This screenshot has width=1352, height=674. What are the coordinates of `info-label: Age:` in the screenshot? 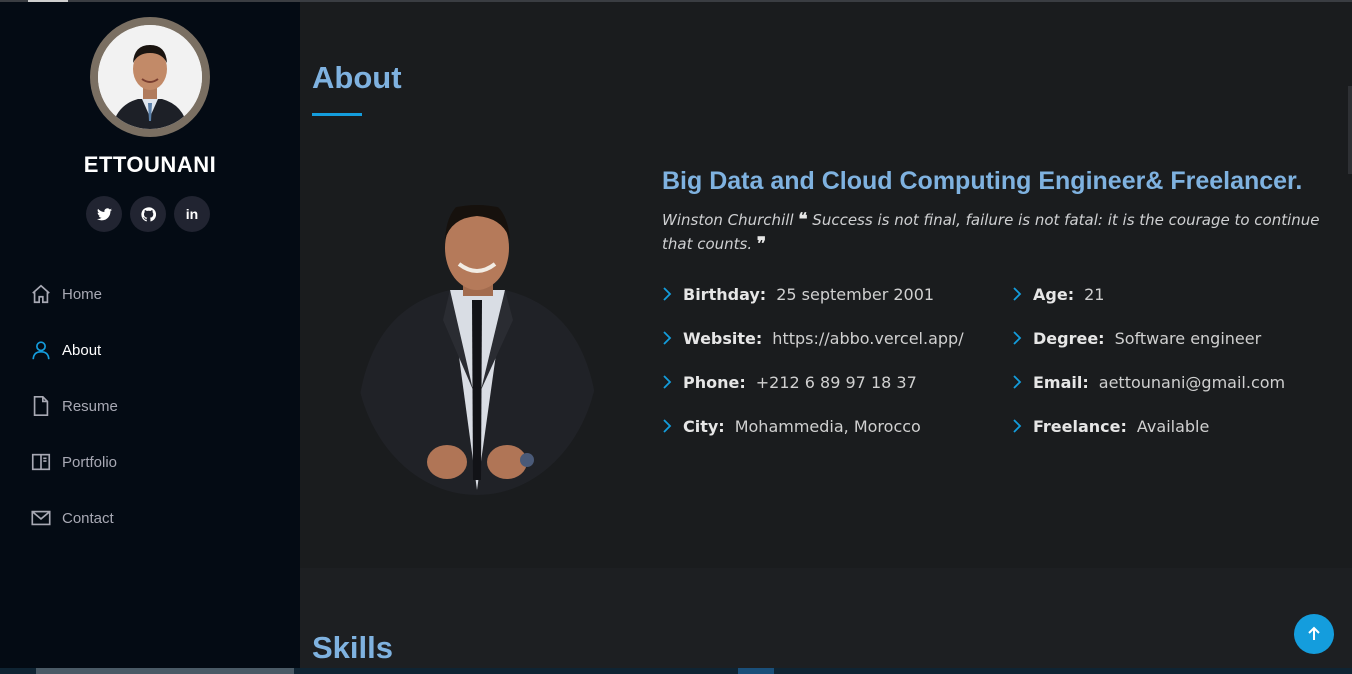 It's located at (1054, 294).